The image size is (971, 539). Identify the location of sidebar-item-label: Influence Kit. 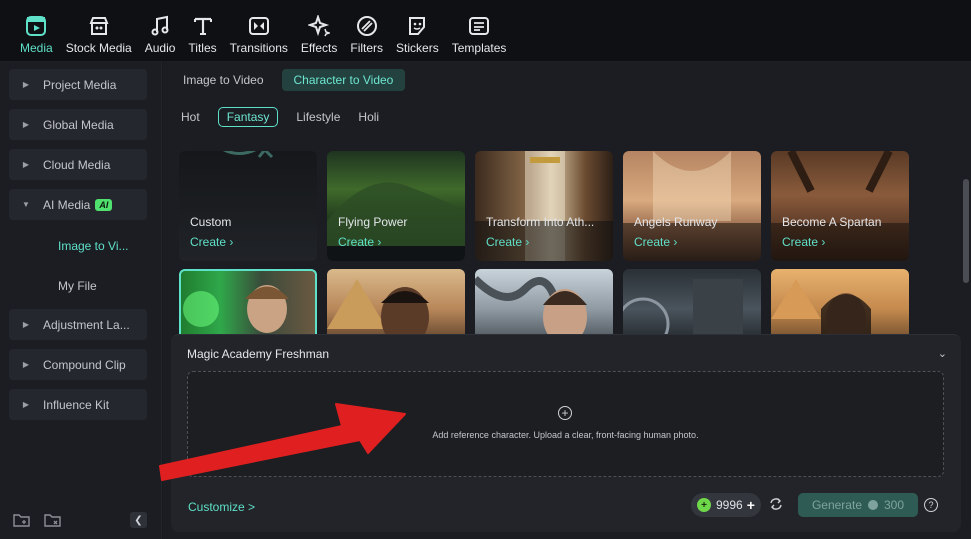
(76, 404).